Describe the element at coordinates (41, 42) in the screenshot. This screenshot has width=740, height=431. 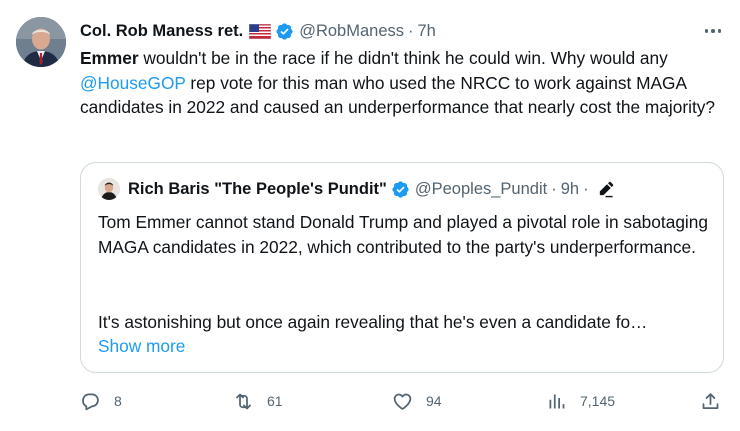
I see `author-avatar` at that location.